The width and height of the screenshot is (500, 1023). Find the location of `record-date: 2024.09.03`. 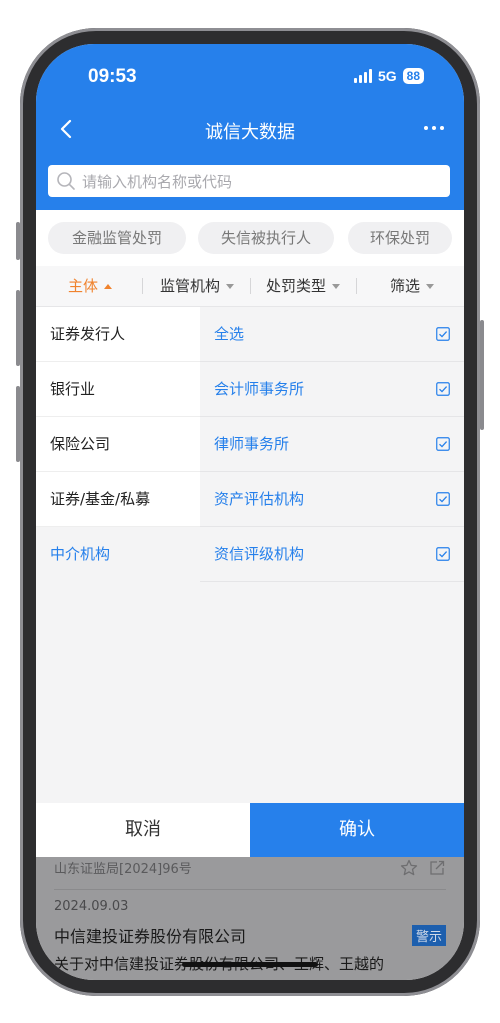

record-date: 2024.09.03 is located at coordinates (91, 906).